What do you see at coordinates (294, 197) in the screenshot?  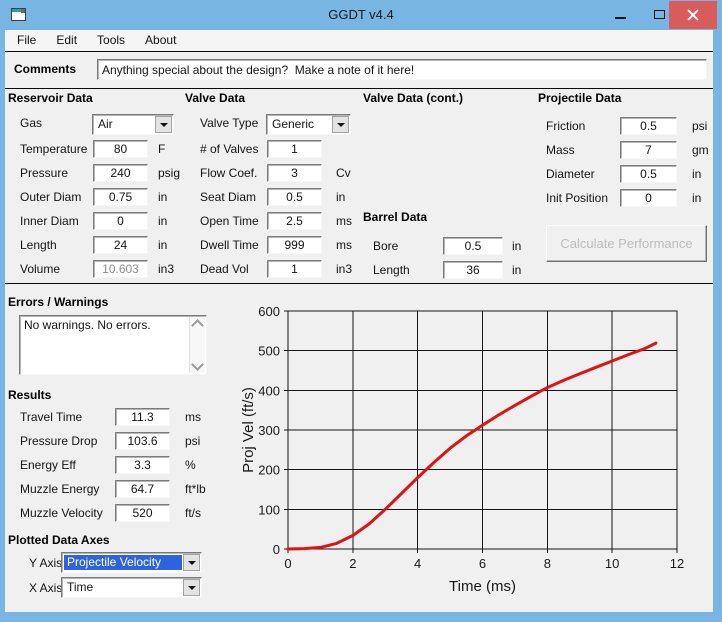 I see `seat-diam-input` at bounding box center [294, 197].